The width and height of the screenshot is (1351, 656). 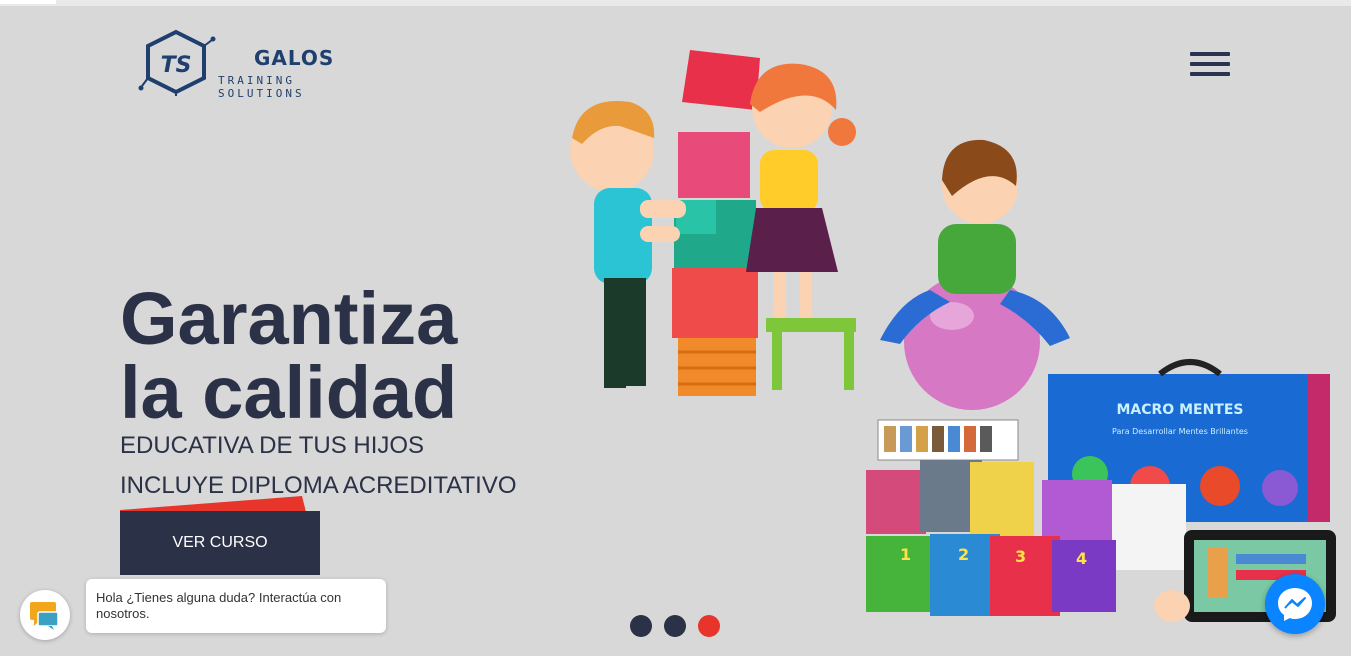 I want to click on cta-area: VER CURSO, so click(x=220, y=536).